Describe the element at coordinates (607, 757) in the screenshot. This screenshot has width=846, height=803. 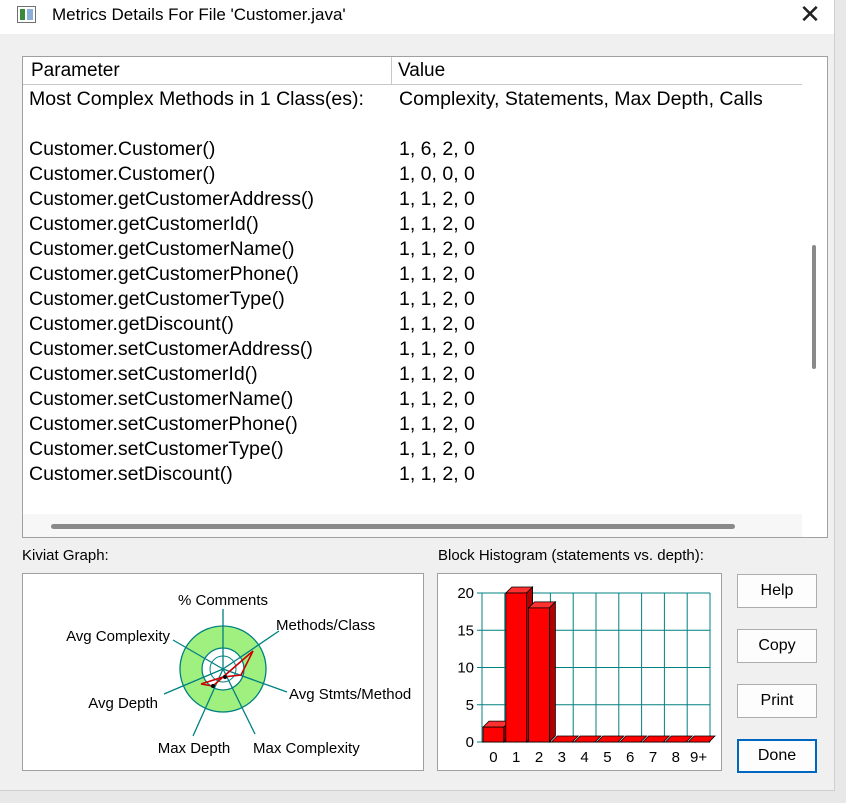
I see `x-tick-label: 5` at that location.